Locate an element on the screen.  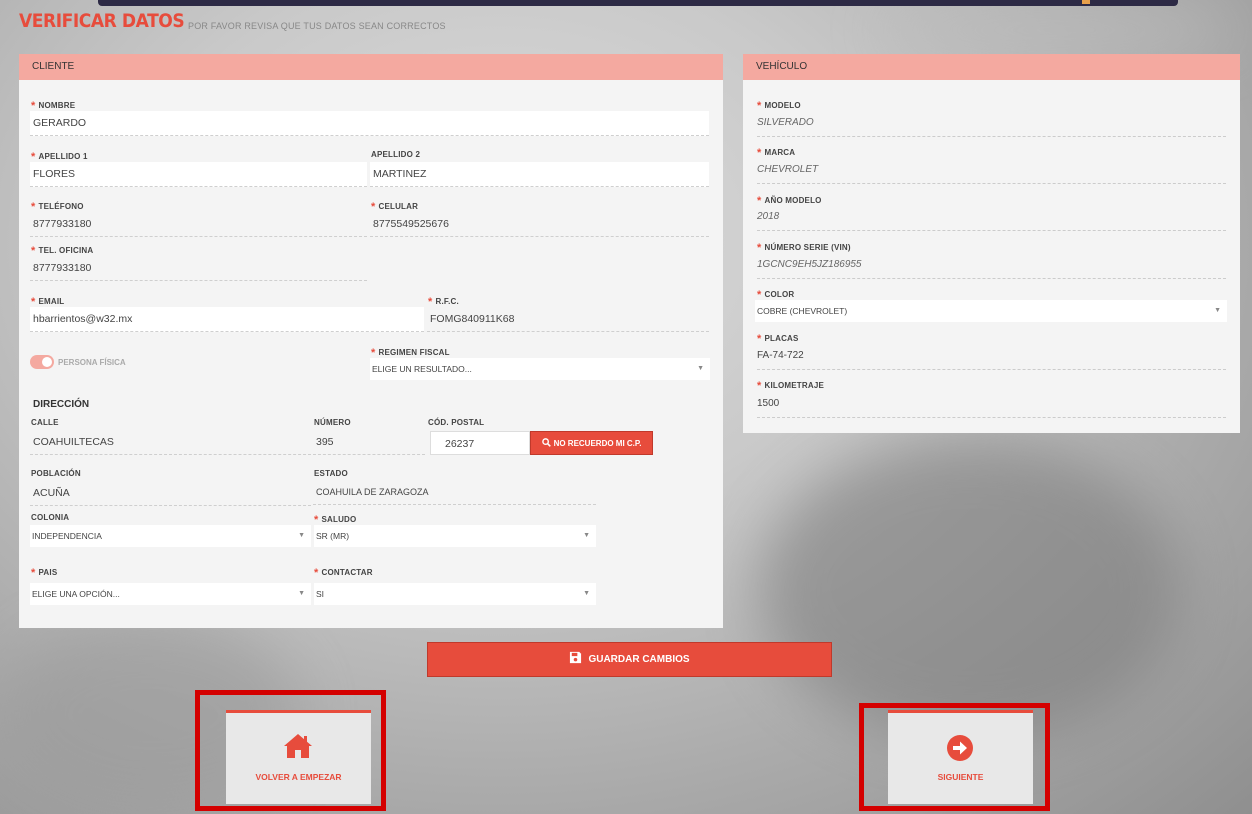
color-value: COBRE (CHEVROLET) is located at coordinates (802, 311).